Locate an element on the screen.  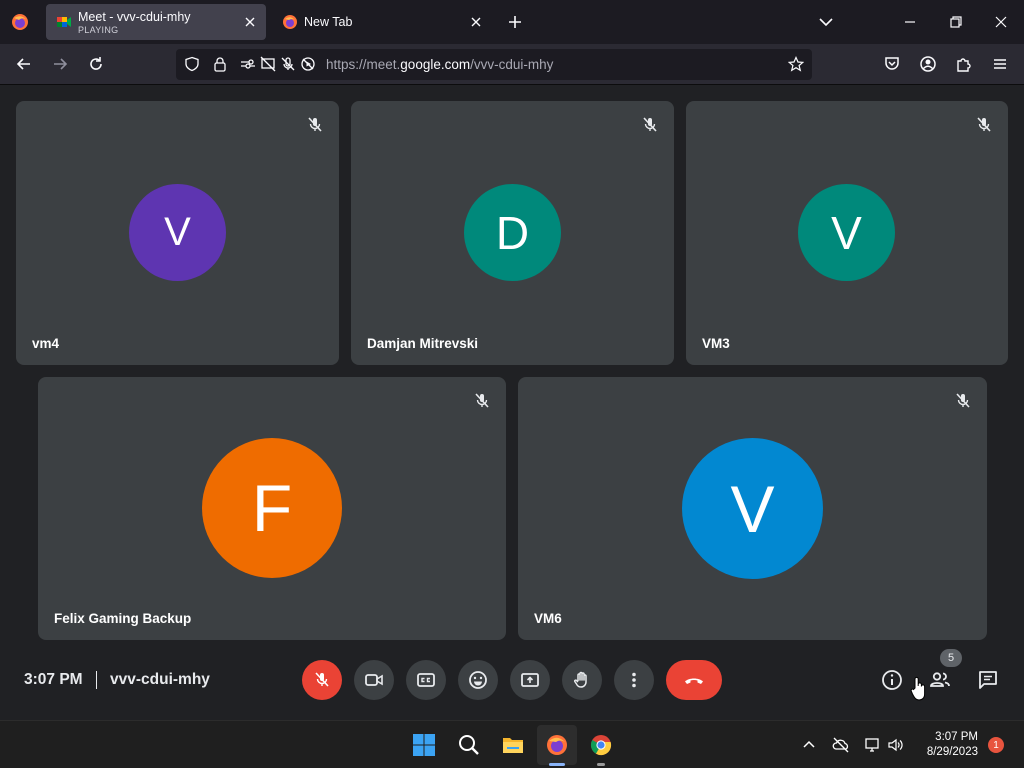
tab-title: Meet - vvv-cdui-mhy is located at coordinates (134, 17).